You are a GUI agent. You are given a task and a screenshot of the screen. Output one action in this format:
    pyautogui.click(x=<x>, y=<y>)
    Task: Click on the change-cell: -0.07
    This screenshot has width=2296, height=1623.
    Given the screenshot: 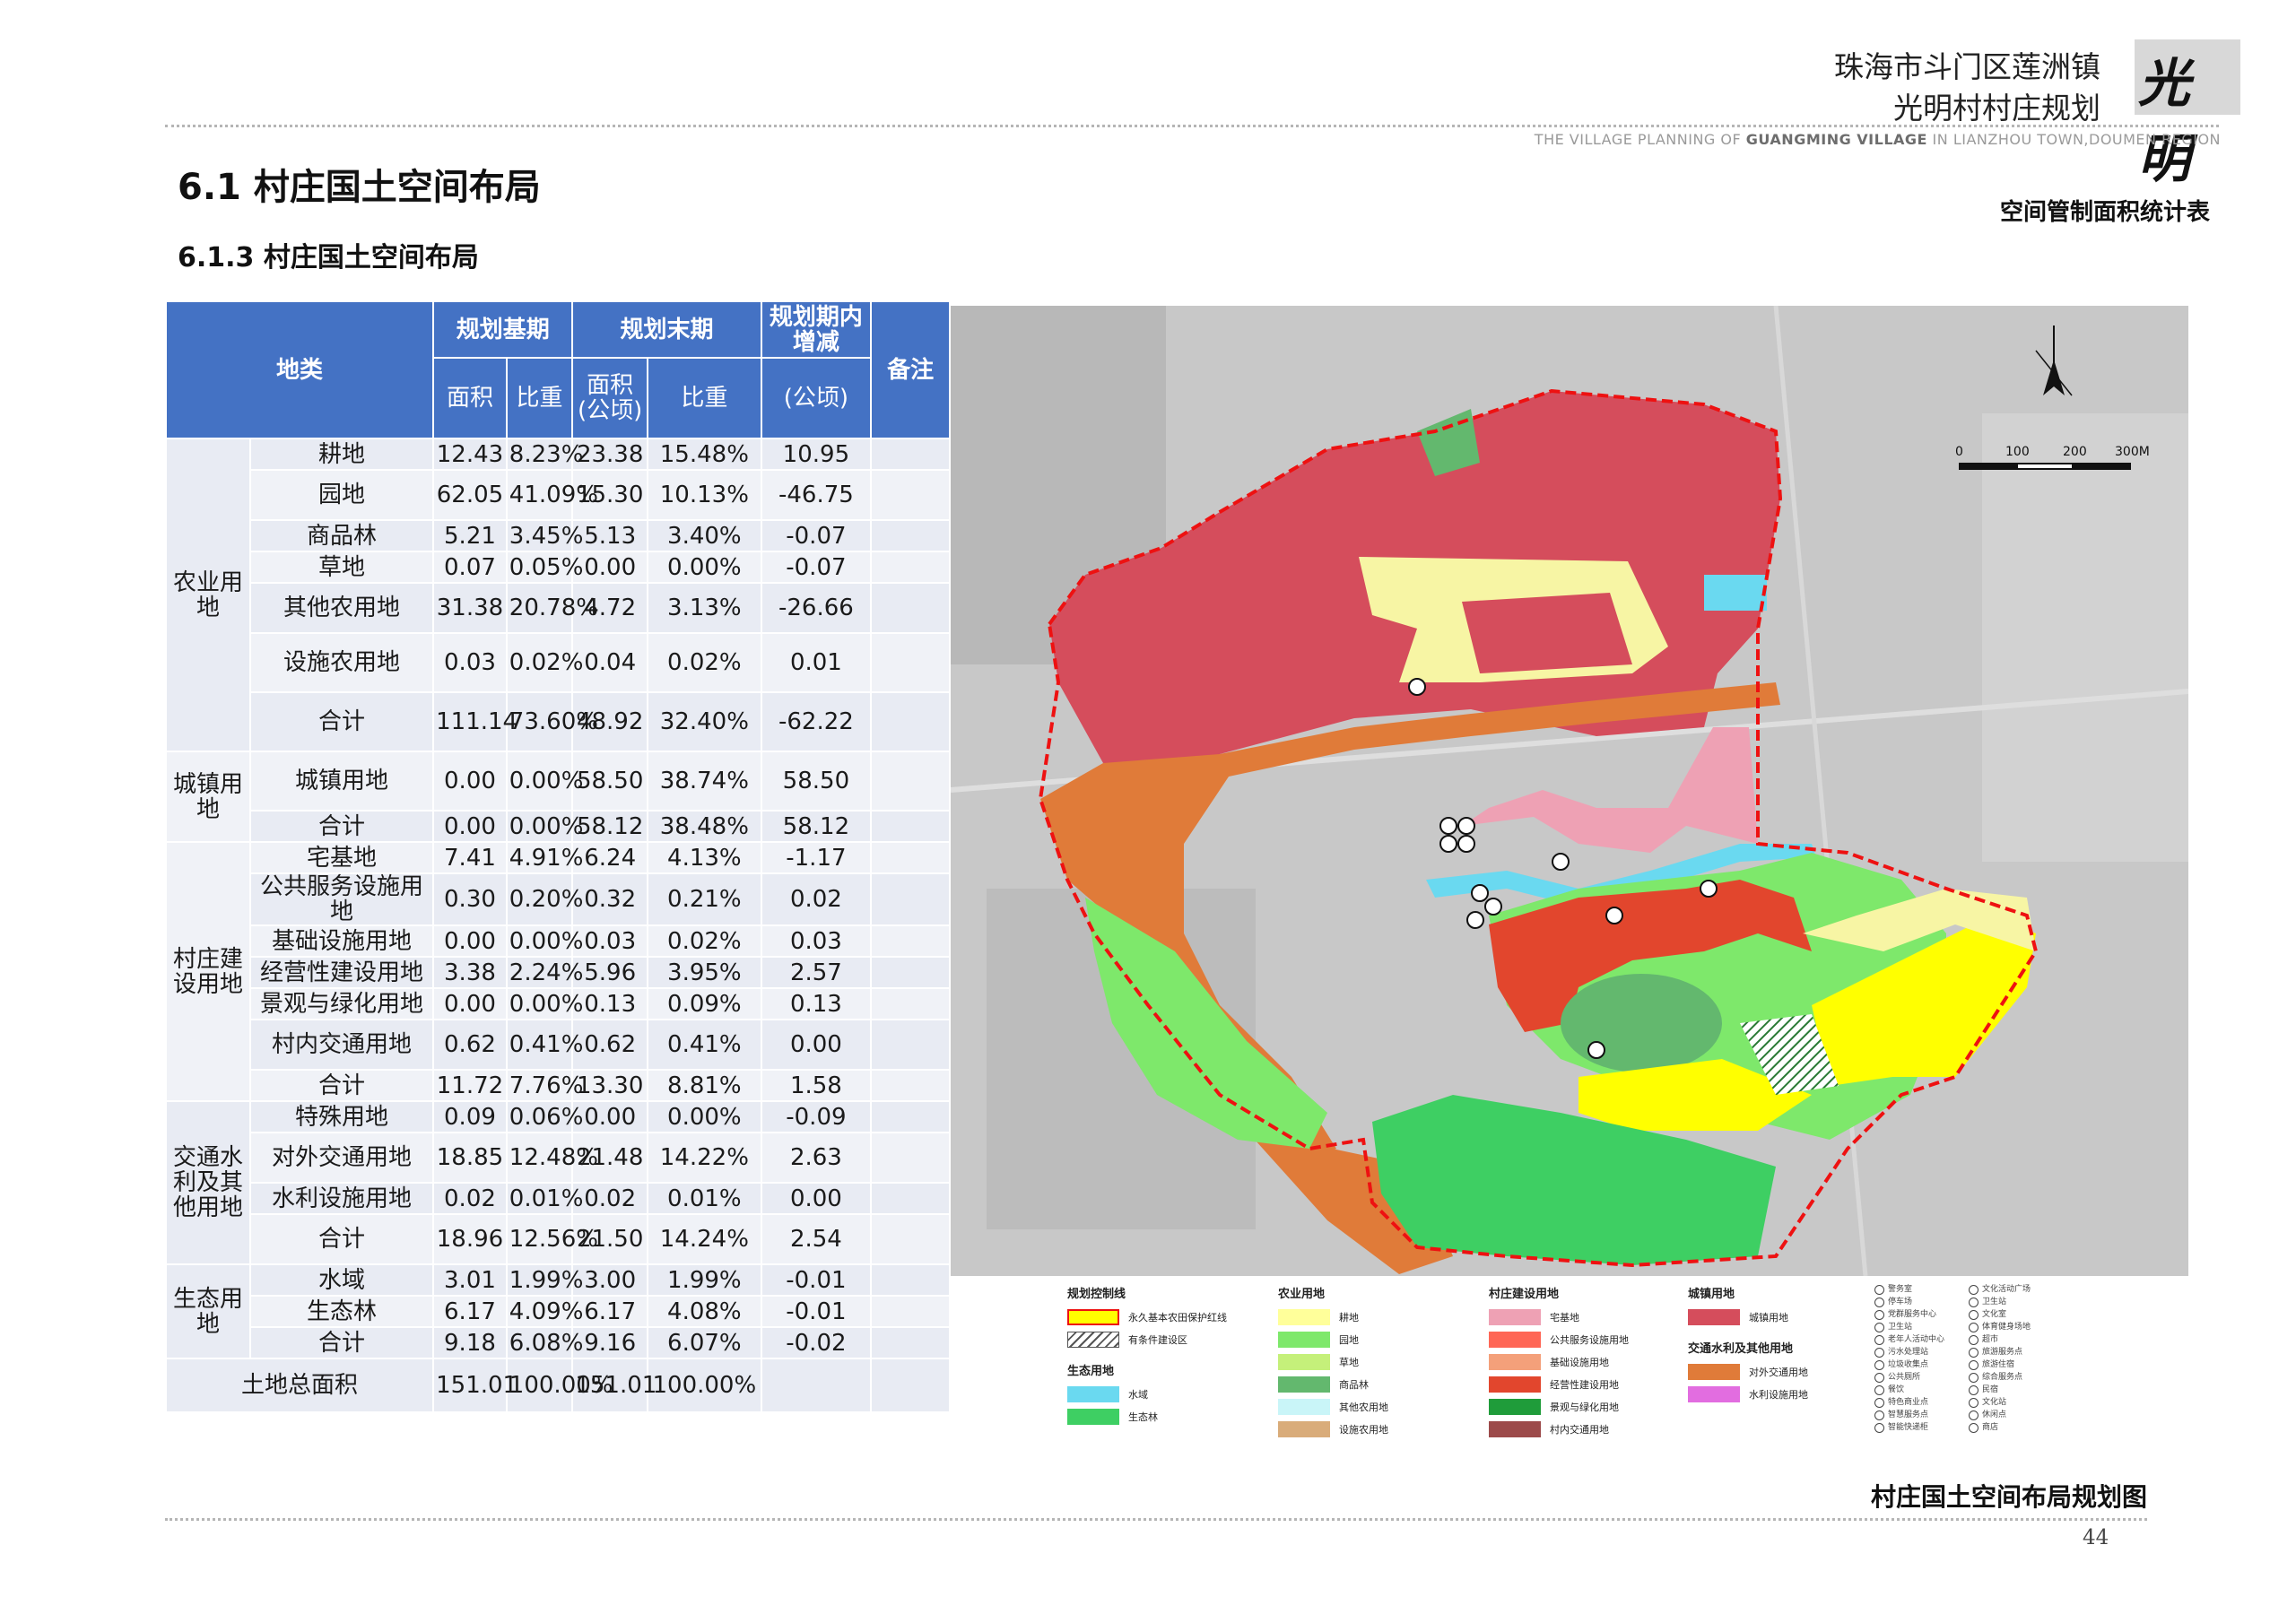 What is the action you would take?
    pyautogui.click(x=816, y=535)
    